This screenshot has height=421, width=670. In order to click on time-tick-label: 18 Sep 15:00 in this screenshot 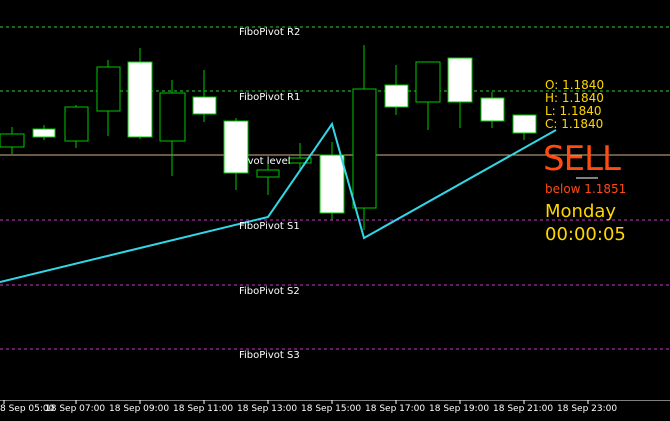, I will do `click(331, 409)`.